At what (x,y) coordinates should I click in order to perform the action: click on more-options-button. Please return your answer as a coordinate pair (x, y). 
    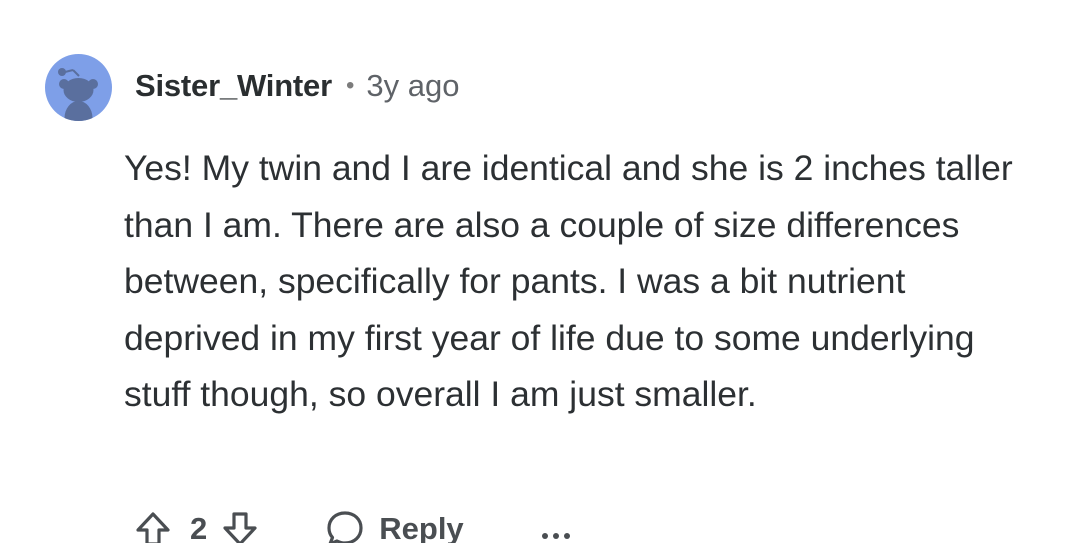
    Looking at the image, I should click on (555, 529).